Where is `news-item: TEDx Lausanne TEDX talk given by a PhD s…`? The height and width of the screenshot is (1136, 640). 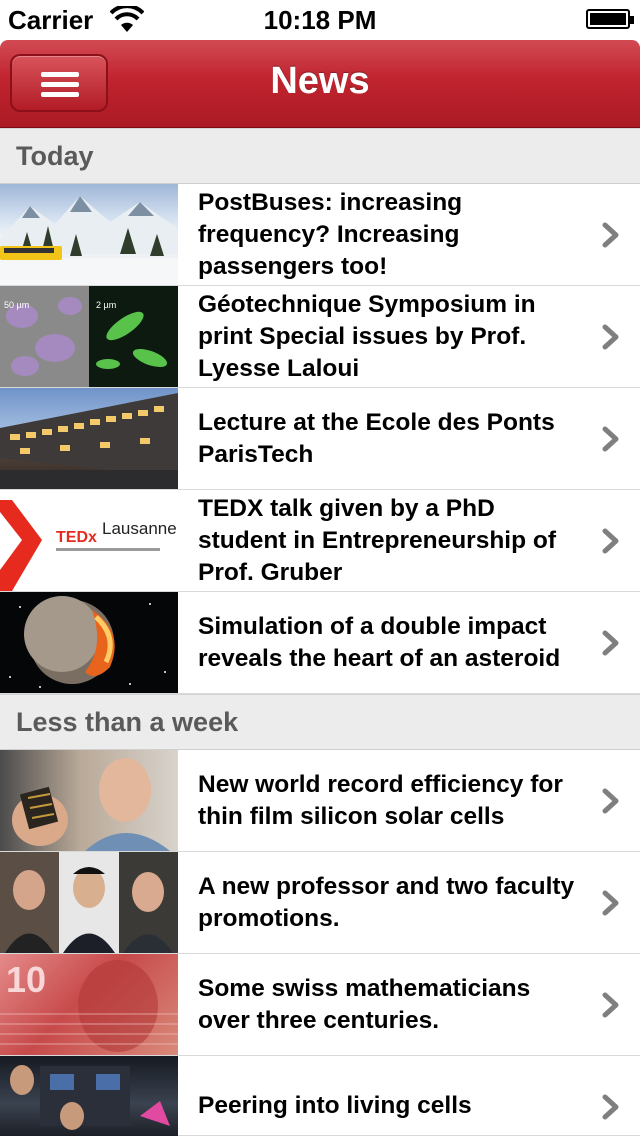 news-item: TEDx Lausanne TEDX talk given by a PhD s… is located at coordinates (320, 541).